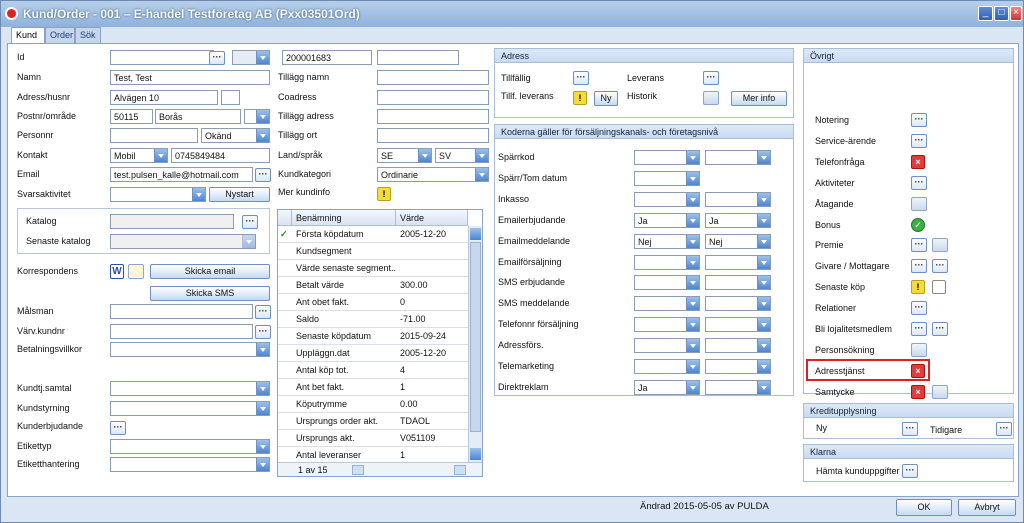 This screenshot has height=523, width=1024. I want to click on pager-next-button, so click(460, 470).